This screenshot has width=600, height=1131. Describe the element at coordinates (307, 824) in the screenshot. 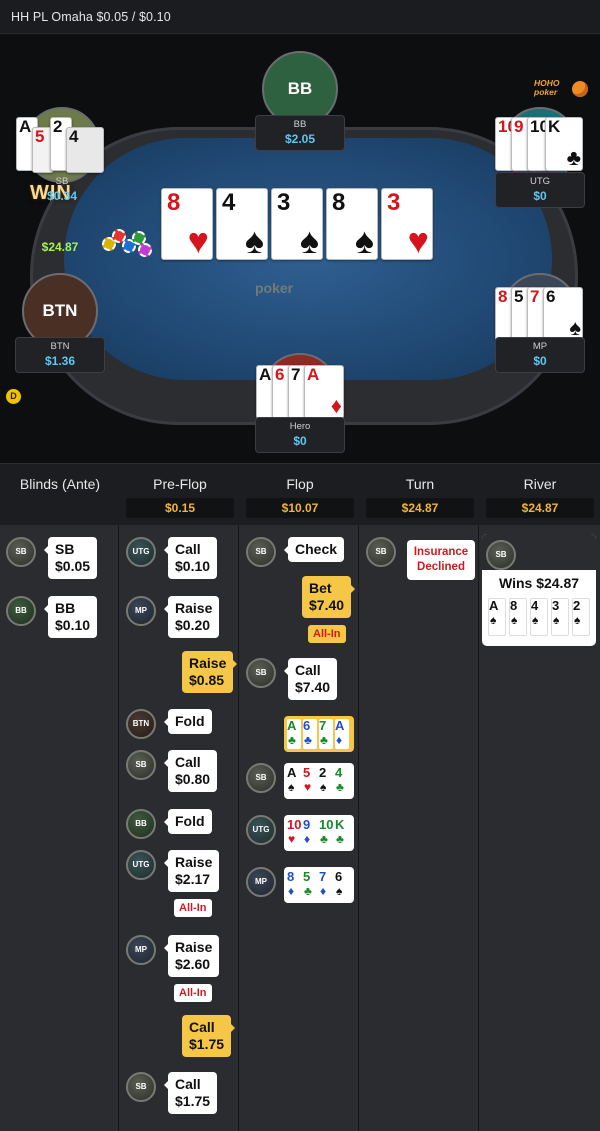

I see `card-rank: 9` at that location.